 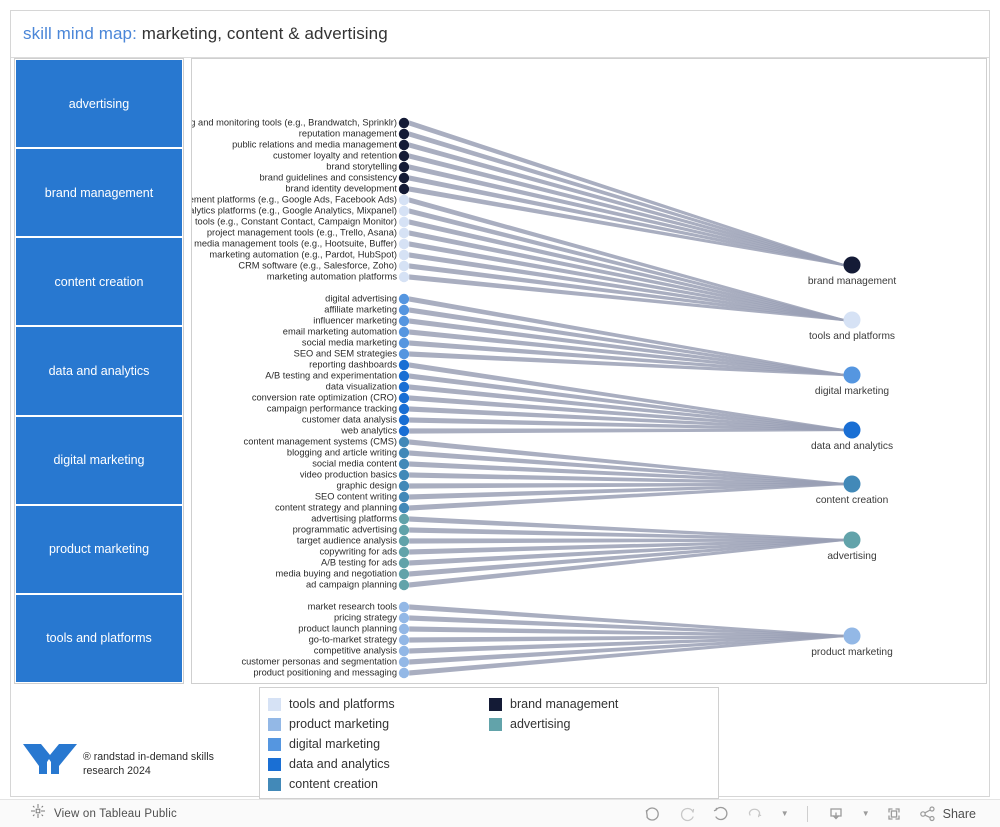 I want to click on legend-item-product-marketing: product marketing, so click(x=378, y=724).